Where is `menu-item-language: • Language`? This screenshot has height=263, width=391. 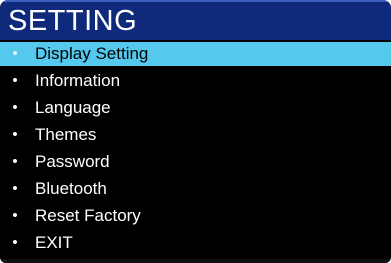 menu-item-language: • Language is located at coordinates (195, 108).